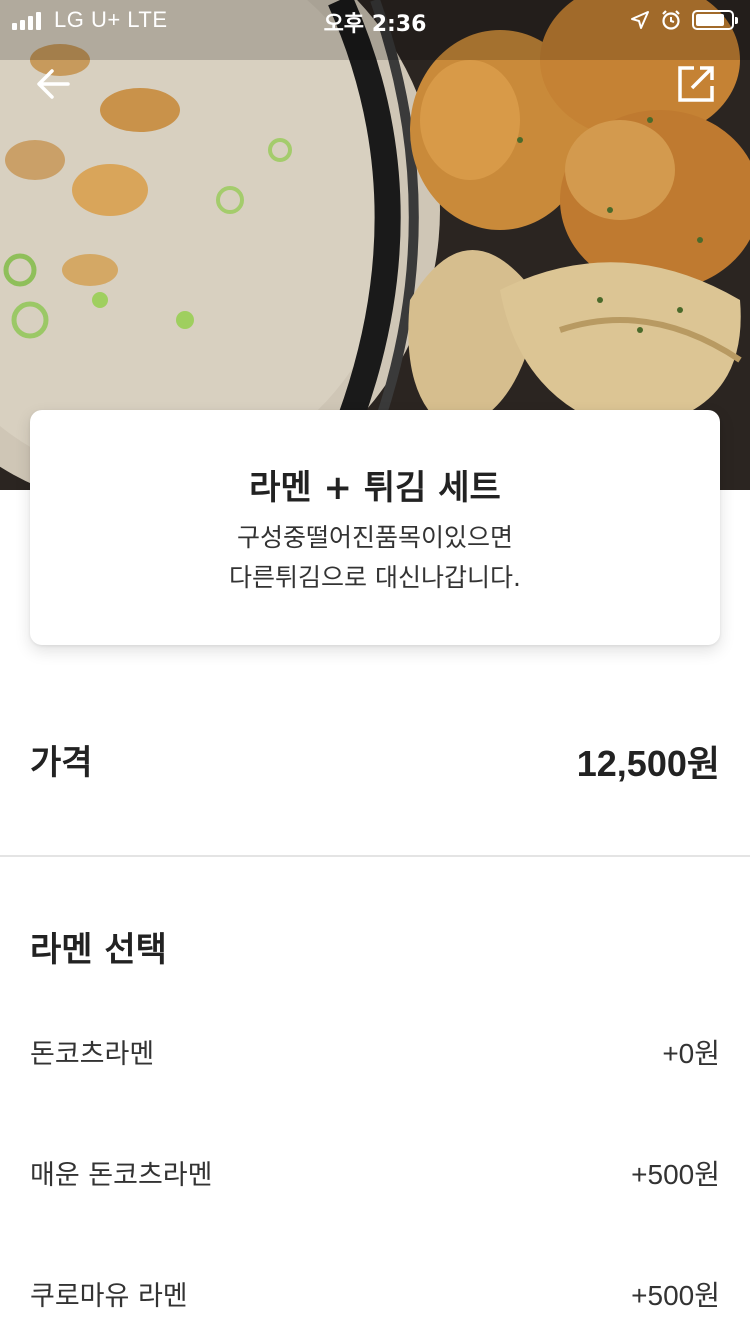 The height and width of the screenshot is (1334, 750). Describe the element at coordinates (684, 20) in the screenshot. I see `status-icons` at that location.